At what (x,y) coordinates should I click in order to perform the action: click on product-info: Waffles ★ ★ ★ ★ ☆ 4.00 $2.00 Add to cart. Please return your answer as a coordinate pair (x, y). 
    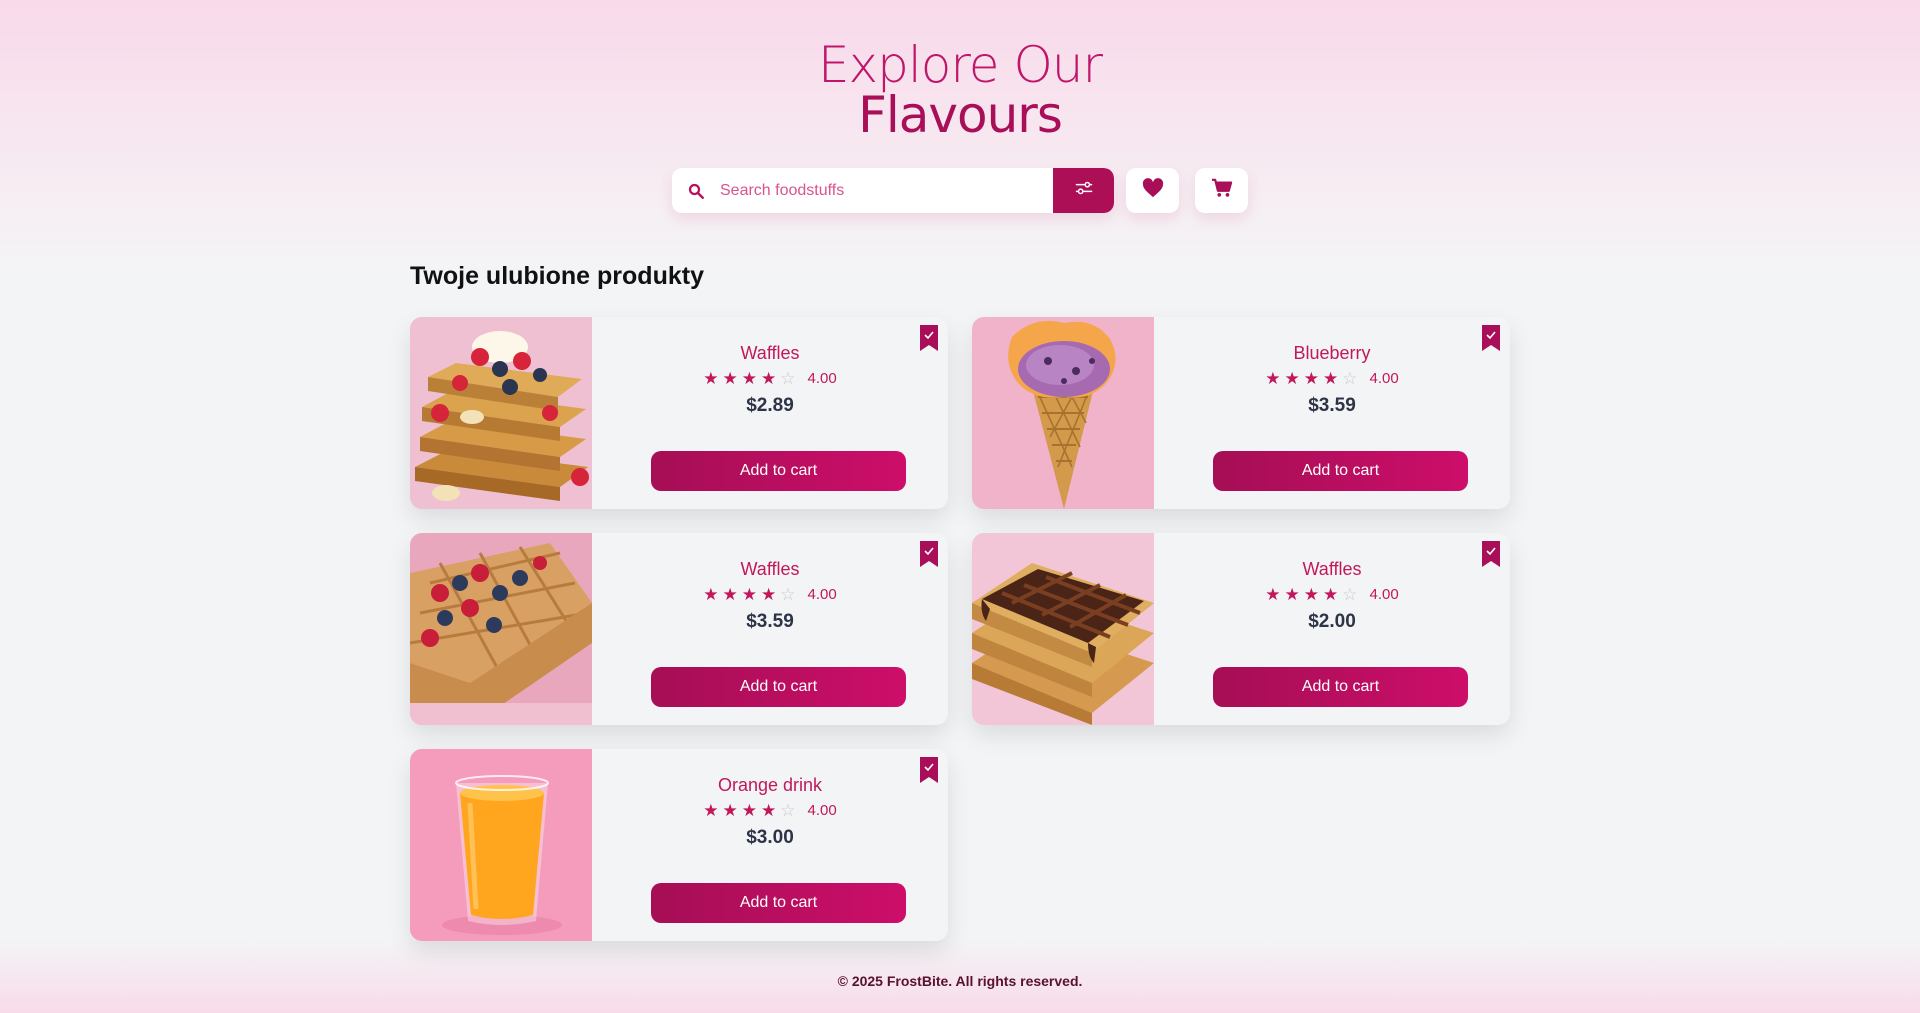
    Looking at the image, I should click on (1332, 629).